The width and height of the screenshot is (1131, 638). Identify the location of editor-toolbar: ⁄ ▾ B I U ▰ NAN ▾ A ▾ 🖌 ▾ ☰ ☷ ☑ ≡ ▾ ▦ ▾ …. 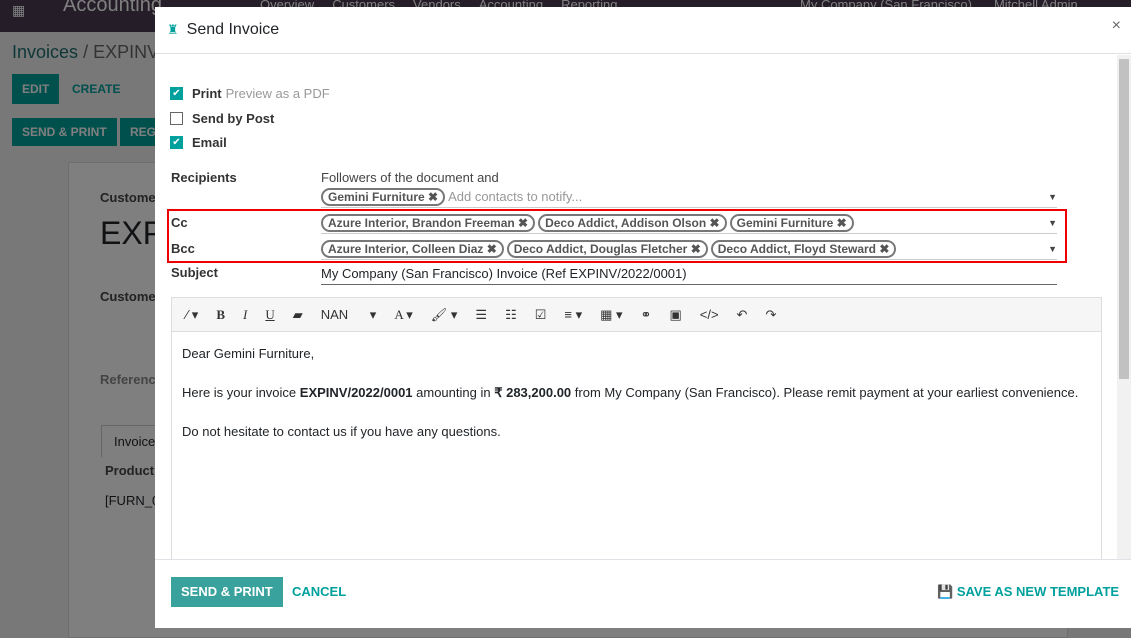
(636, 315).